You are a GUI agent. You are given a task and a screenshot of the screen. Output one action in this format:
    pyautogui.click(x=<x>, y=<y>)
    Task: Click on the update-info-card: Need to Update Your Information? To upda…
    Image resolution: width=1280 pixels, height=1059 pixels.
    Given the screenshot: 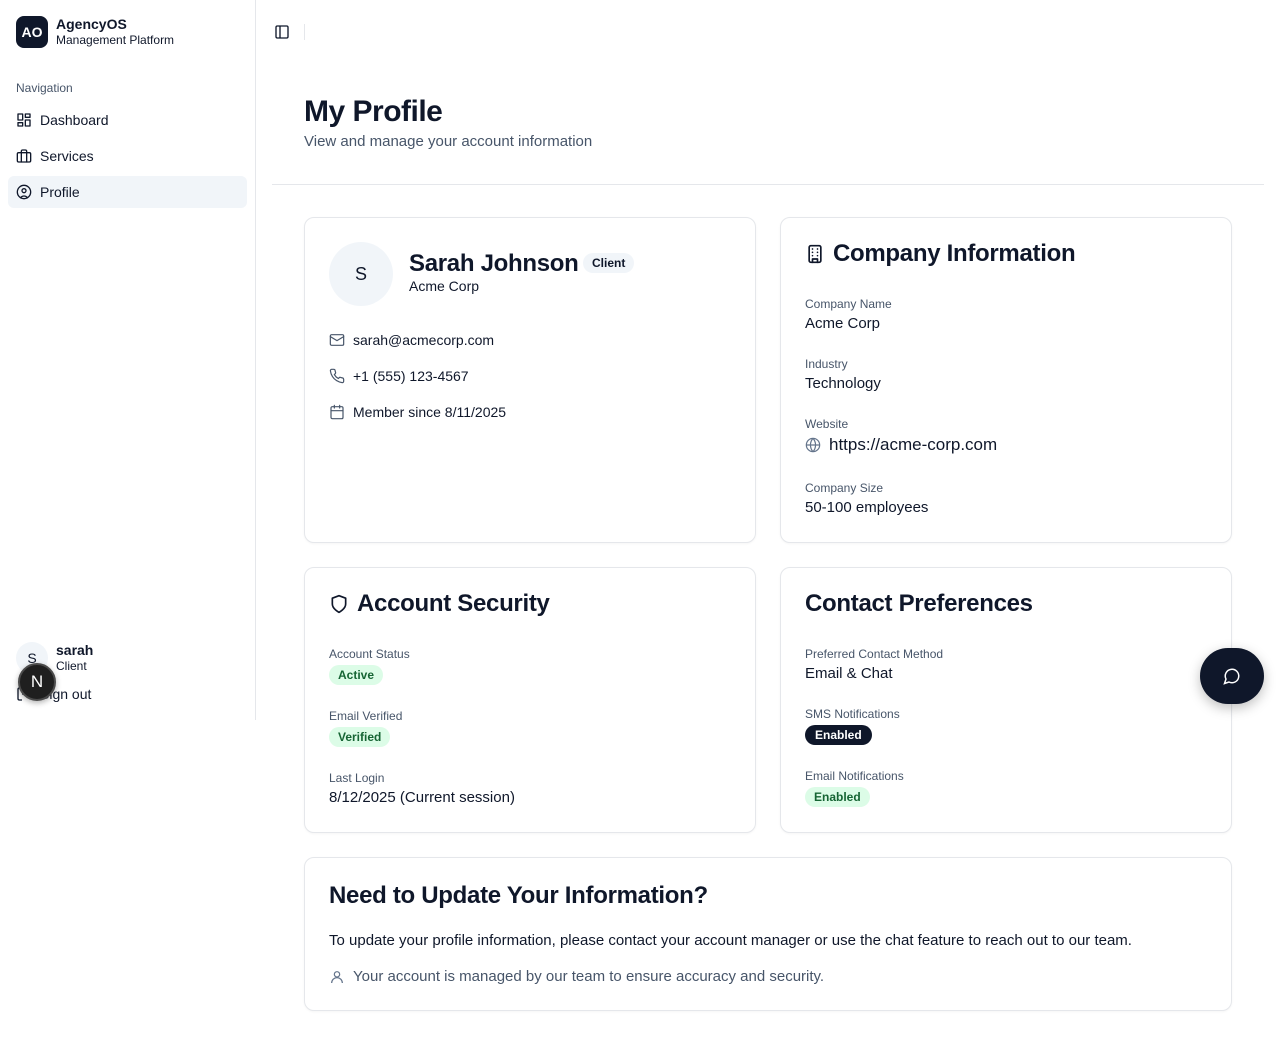 What is the action you would take?
    pyautogui.click(x=768, y=934)
    